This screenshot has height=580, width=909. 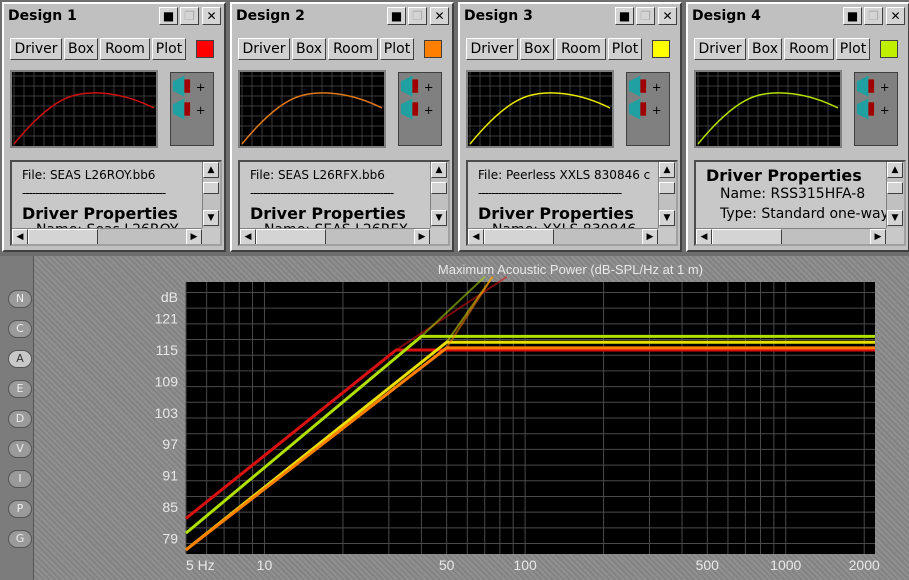 I want to click on x-tick-label: 5 Hz, so click(x=200, y=565).